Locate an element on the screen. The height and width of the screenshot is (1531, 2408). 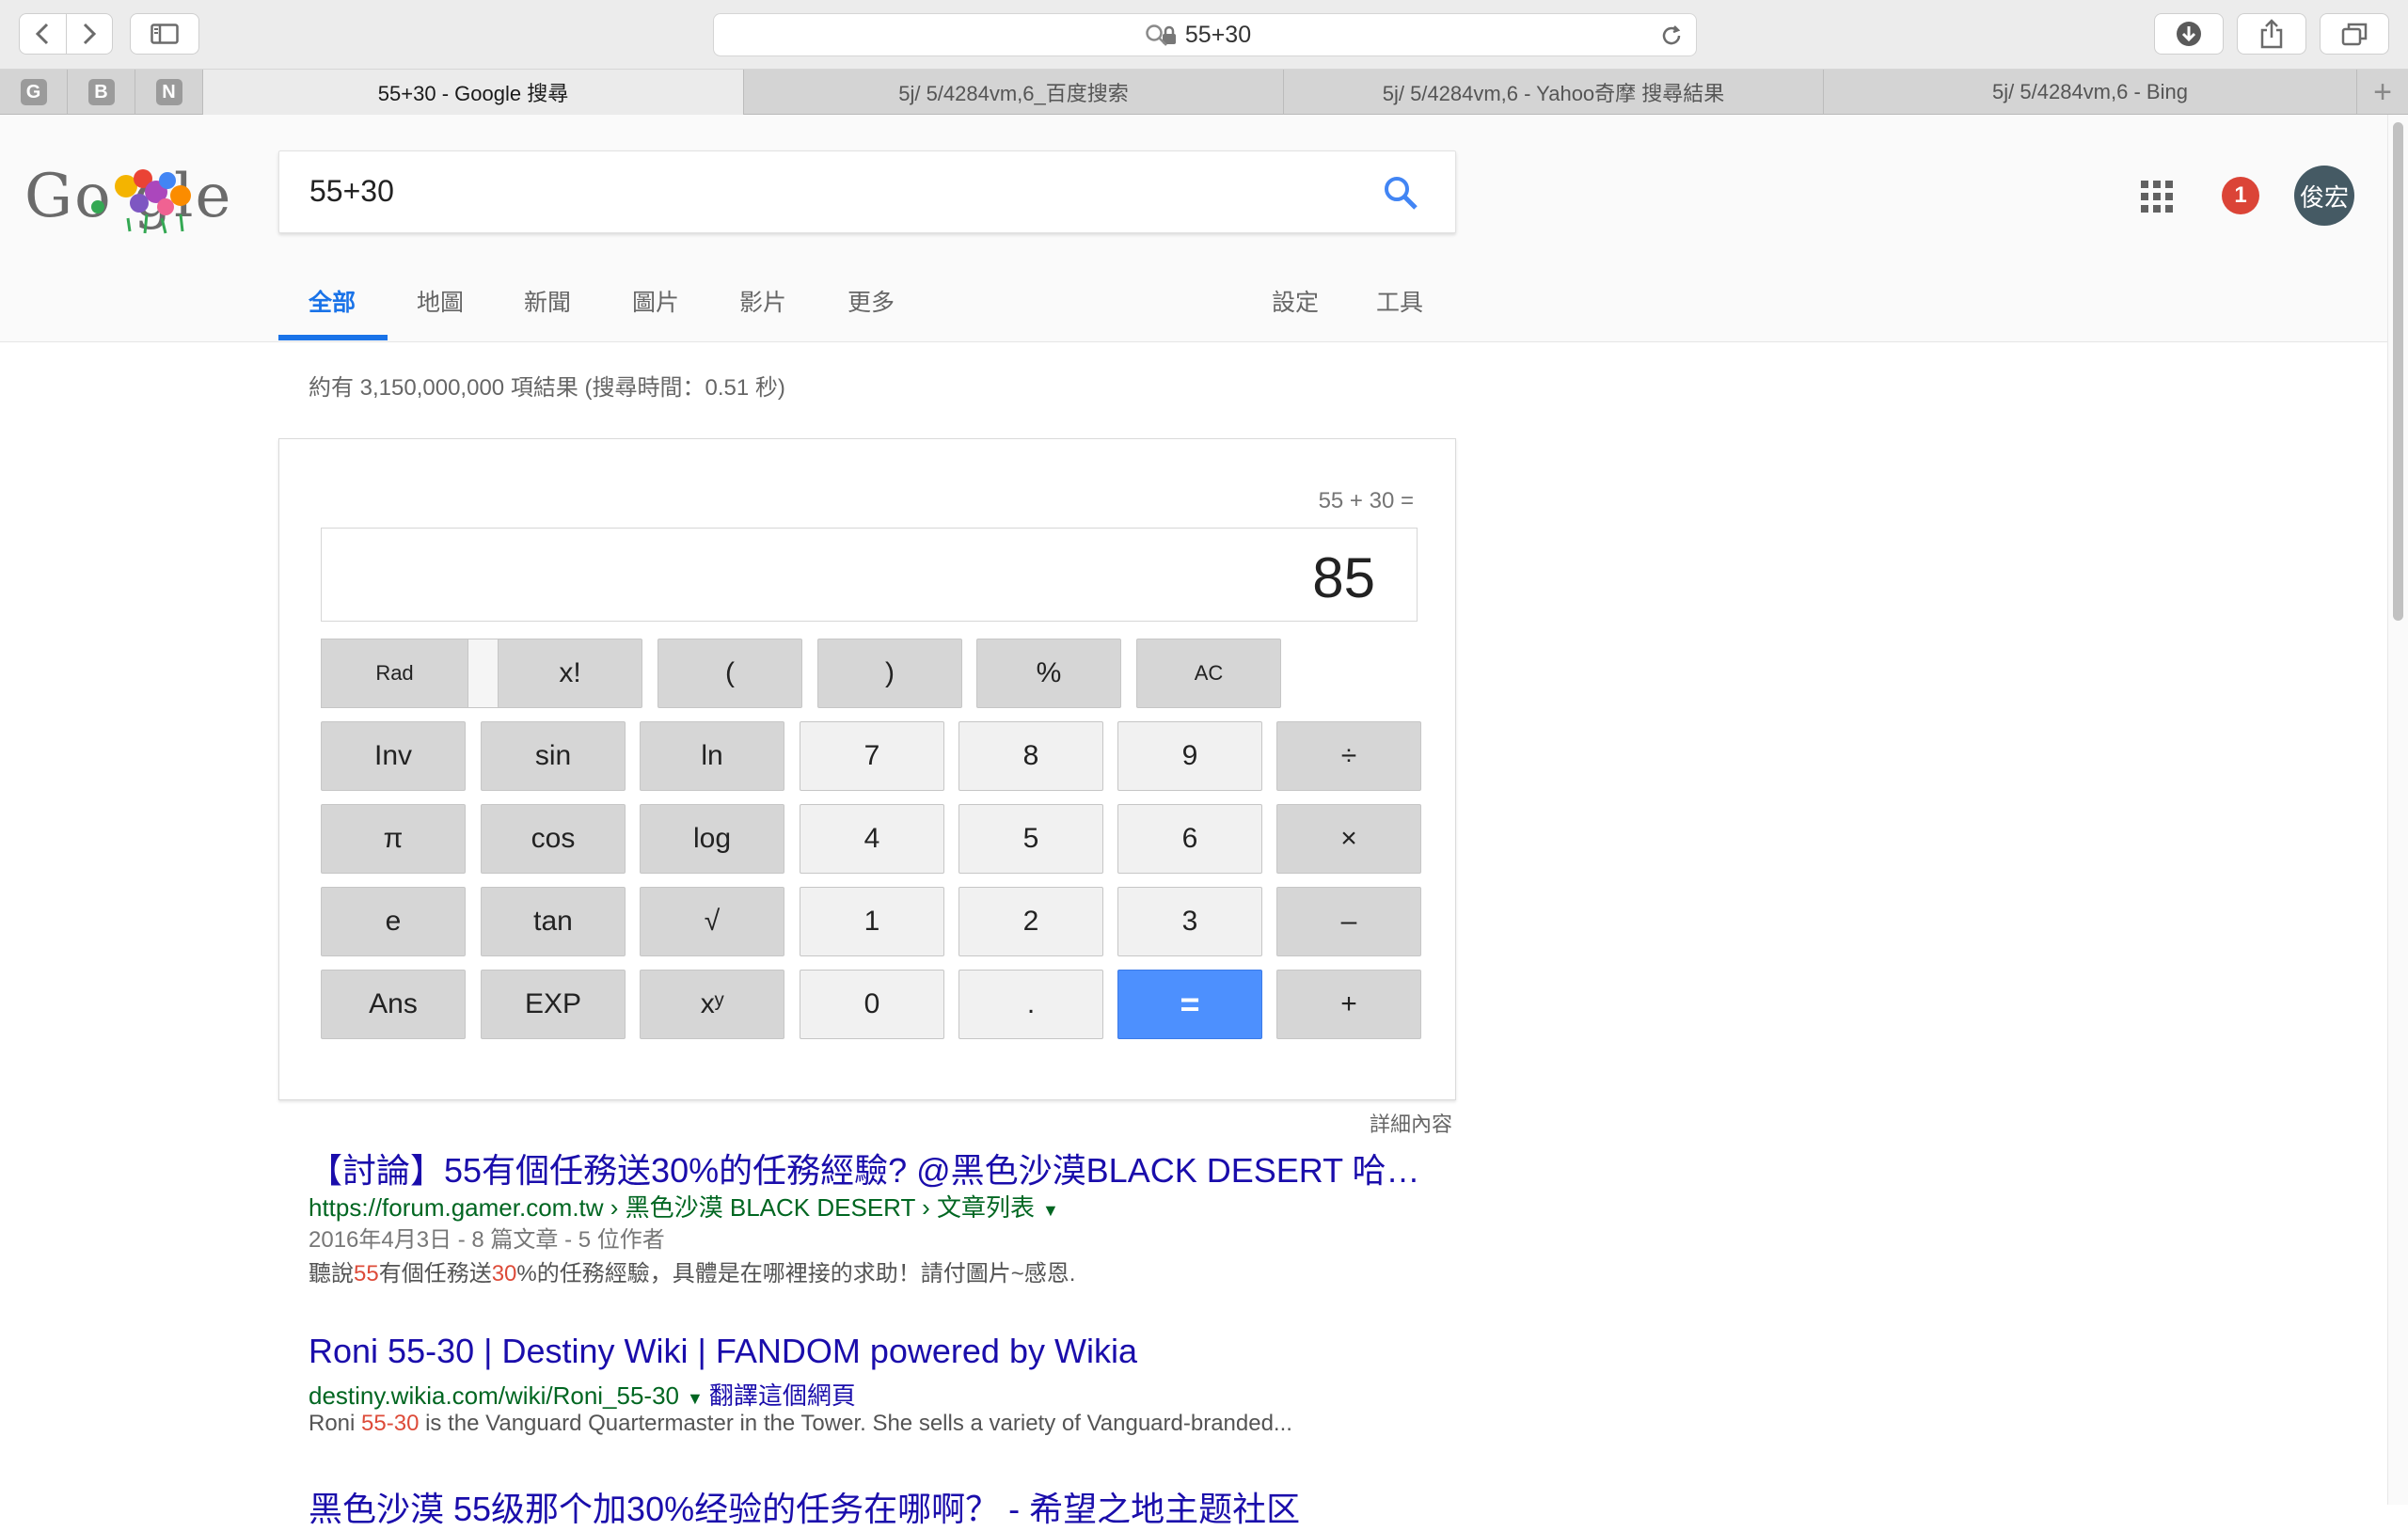
share-icon is located at coordinates (2272, 34).